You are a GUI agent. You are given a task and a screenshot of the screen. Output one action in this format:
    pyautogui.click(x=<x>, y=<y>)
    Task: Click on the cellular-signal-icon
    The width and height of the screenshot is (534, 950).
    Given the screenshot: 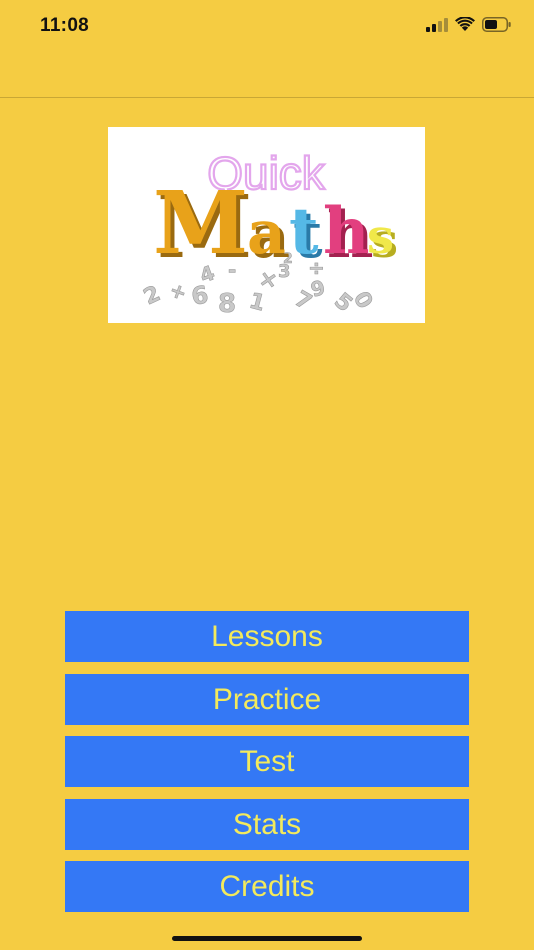 What is the action you would take?
    pyautogui.click(x=437, y=24)
    